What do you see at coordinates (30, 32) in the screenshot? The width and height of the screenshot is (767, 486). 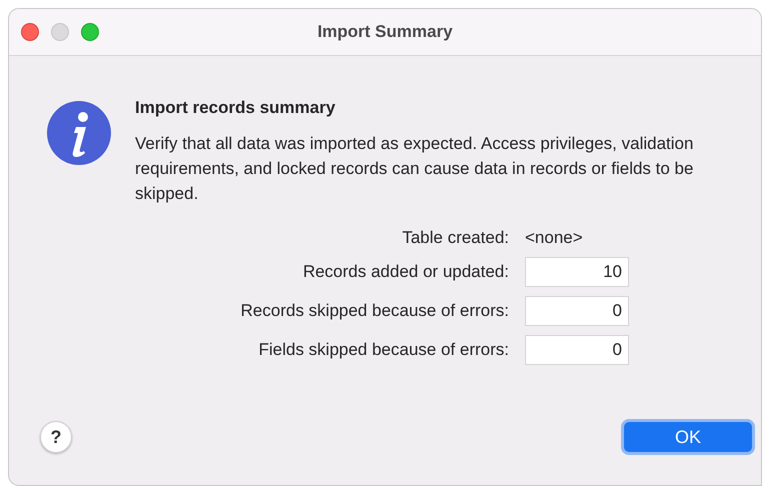 I see `close-button` at bounding box center [30, 32].